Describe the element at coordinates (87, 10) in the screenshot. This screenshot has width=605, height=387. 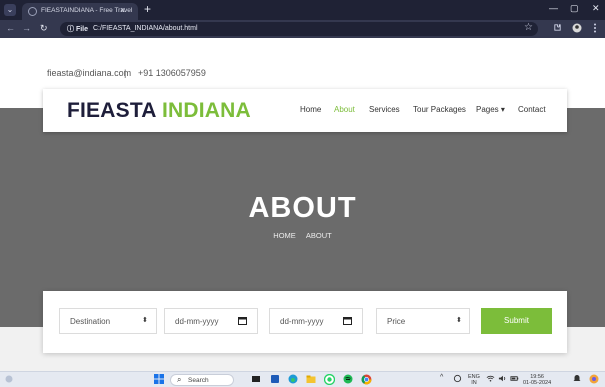
I see `tab-title: FIEASTAINDIANA - Free Travel` at that location.